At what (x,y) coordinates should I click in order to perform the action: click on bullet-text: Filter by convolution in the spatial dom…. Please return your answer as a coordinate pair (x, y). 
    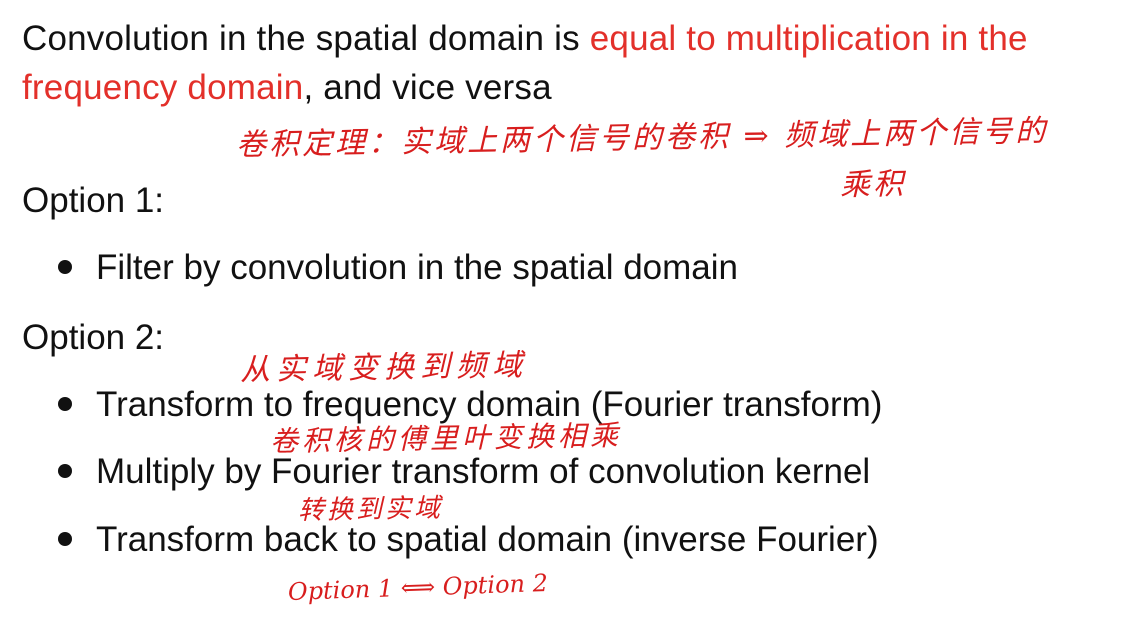
    Looking at the image, I should click on (417, 267).